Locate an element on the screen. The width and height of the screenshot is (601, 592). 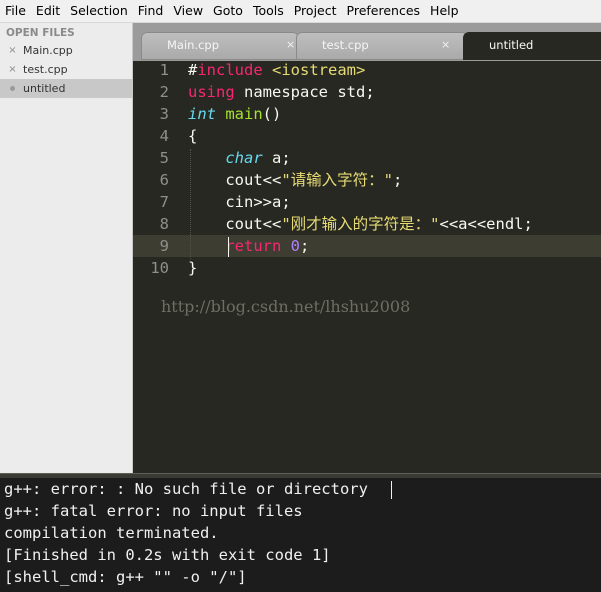
sidebar-item-test-cpp: × test.cpp is located at coordinates (66, 69).